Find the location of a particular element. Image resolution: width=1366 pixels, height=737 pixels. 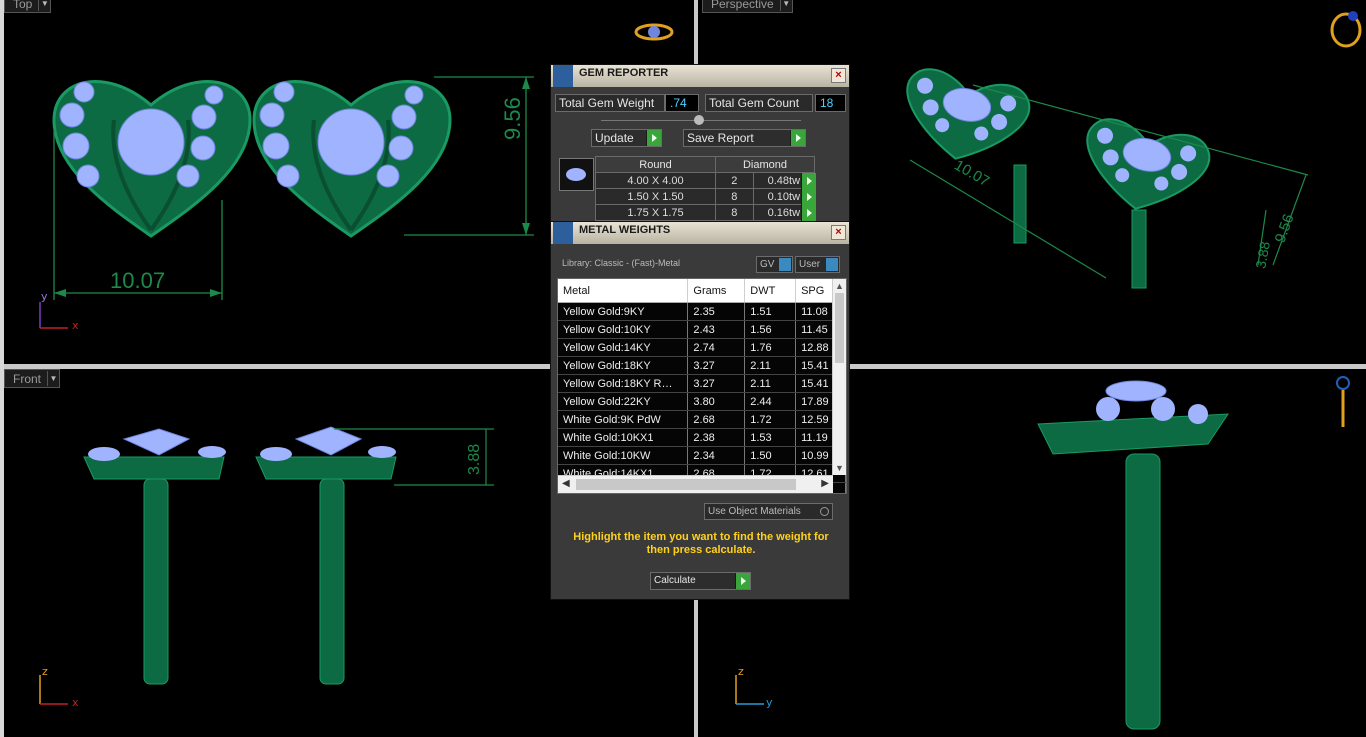

viewport-label-perspective: Perspective ▼ is located at coordinates (747, 6).